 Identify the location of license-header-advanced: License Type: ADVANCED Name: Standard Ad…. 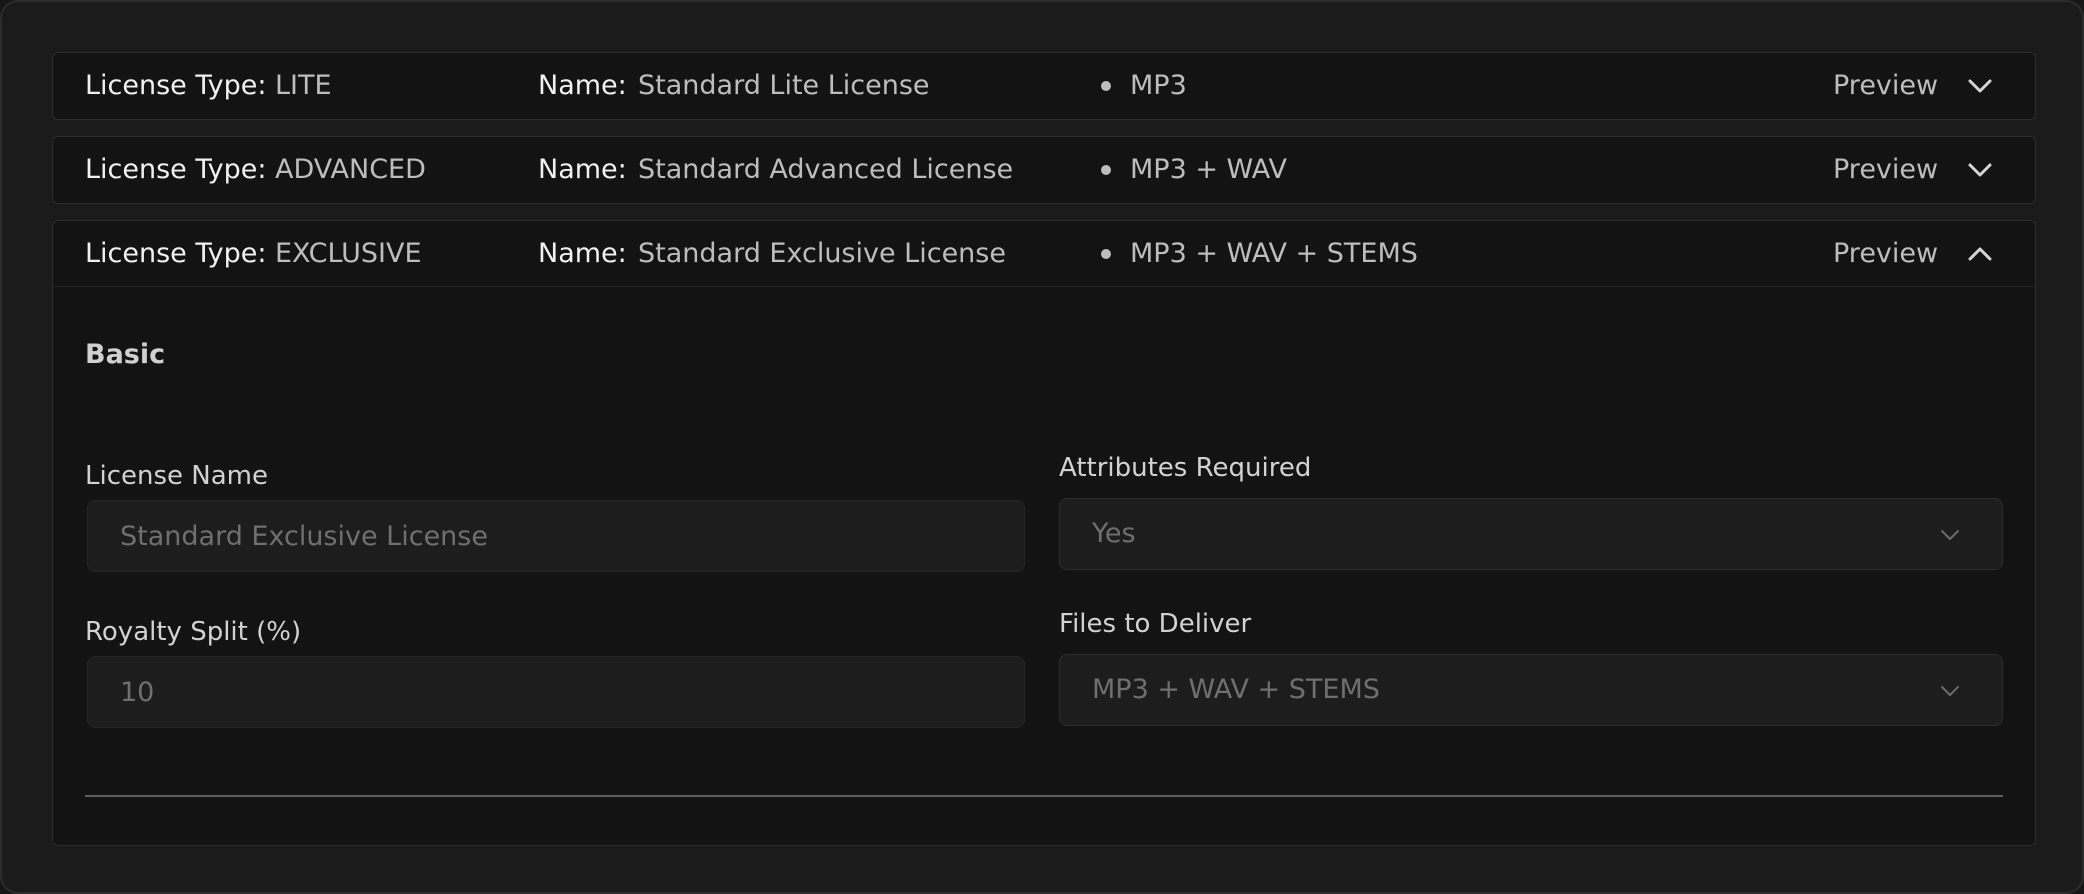
(1044, 169).